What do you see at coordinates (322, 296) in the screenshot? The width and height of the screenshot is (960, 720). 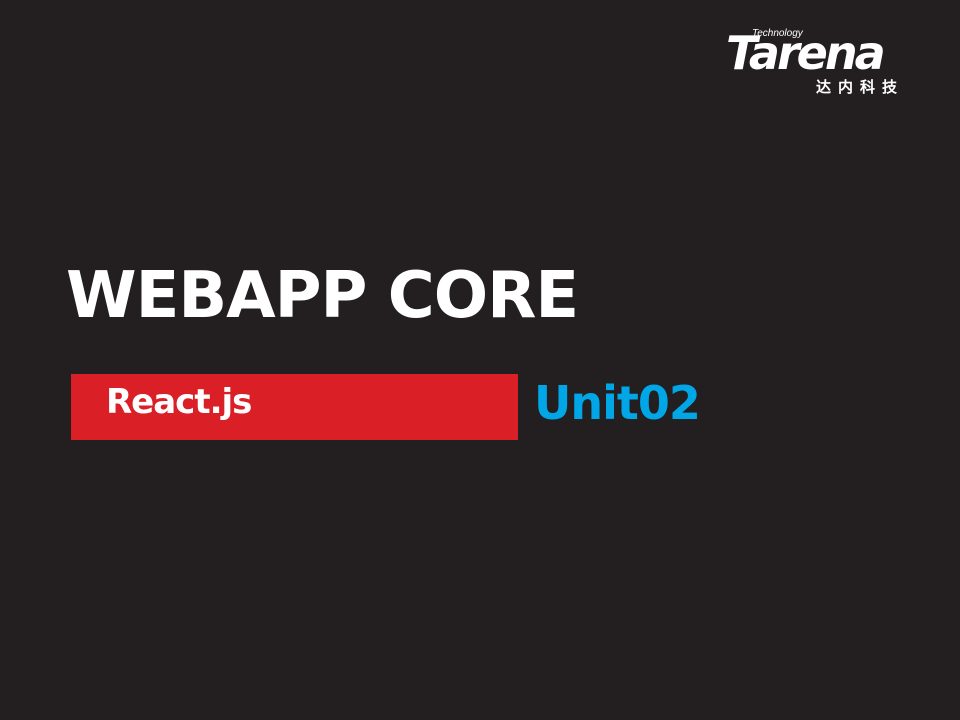 I see `slide-title: WEBAPP CORE` at bounding box center [322, 296].